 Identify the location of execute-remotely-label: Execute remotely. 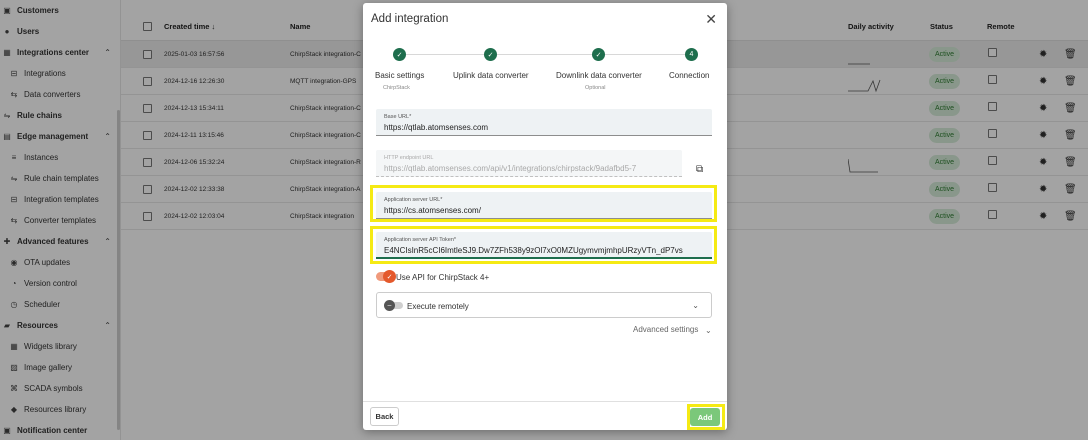
(438, 306).